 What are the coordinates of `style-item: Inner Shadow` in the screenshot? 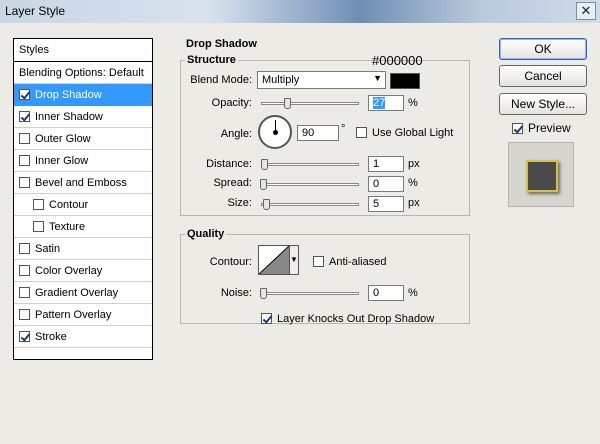 It's located at (83, 117).